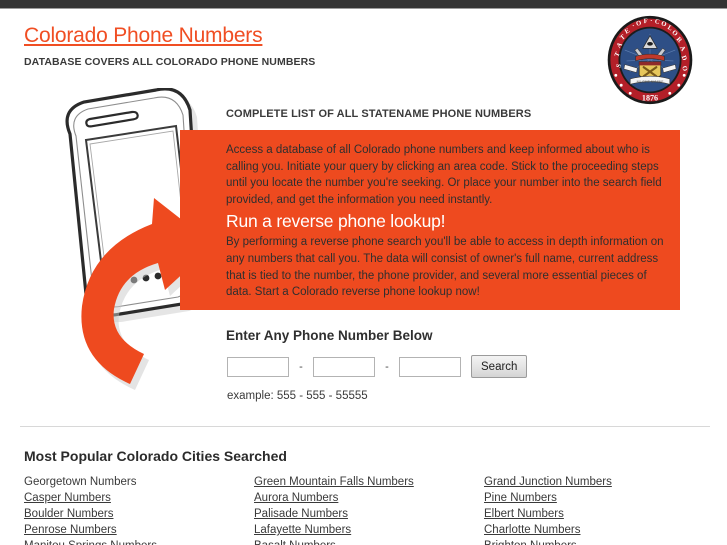 This screenshot has width=727, height=545. Describe the element at coordinates (599, 541) in the screenshot. I see `city-link: Brighton Numbers` at that location.